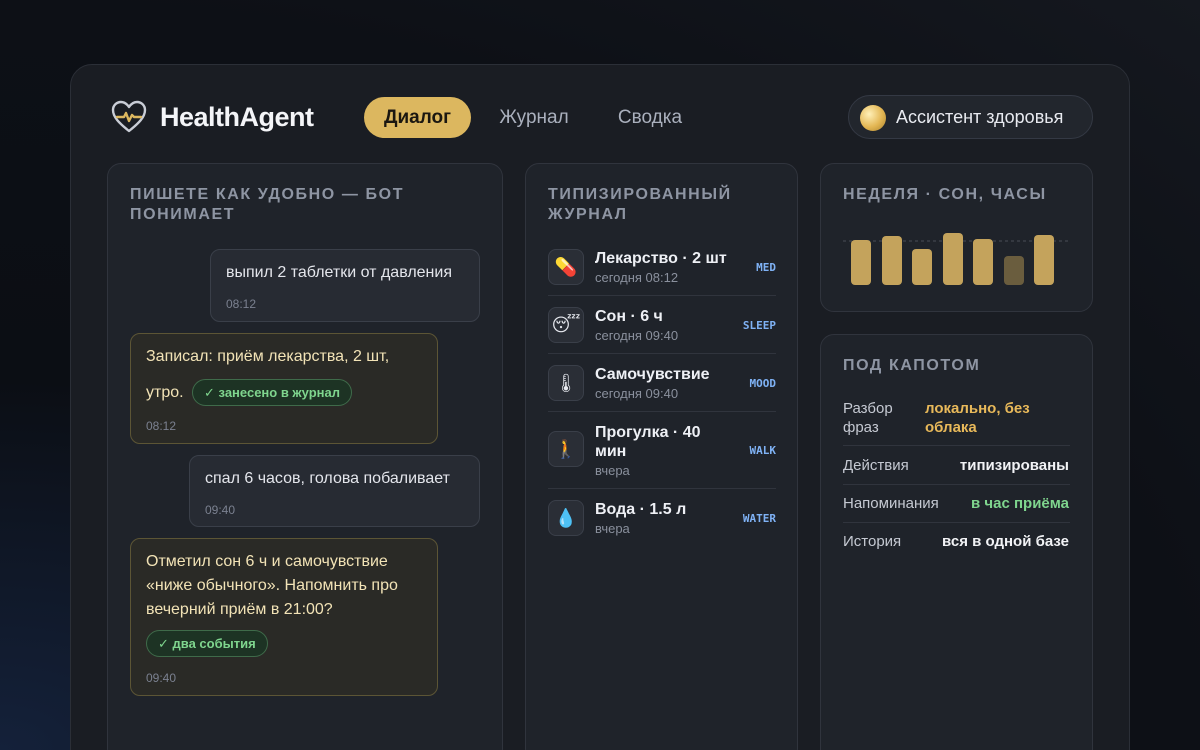  What do you see at coordinates (534, 117) in the screenshot?
I see `tab-journal: Журнал` at bounding box center [534, 117].